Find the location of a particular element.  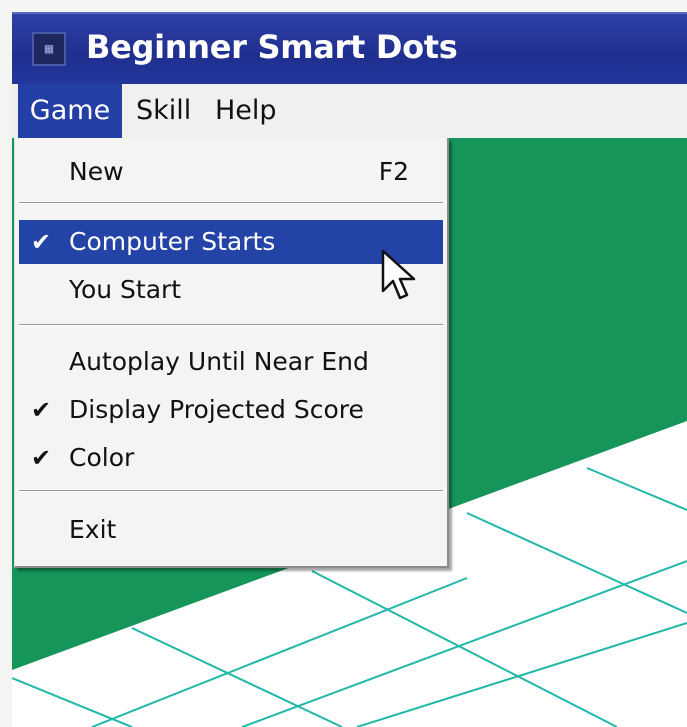

menu-item-color: ✔ Color is located at coordinates (231, 458).